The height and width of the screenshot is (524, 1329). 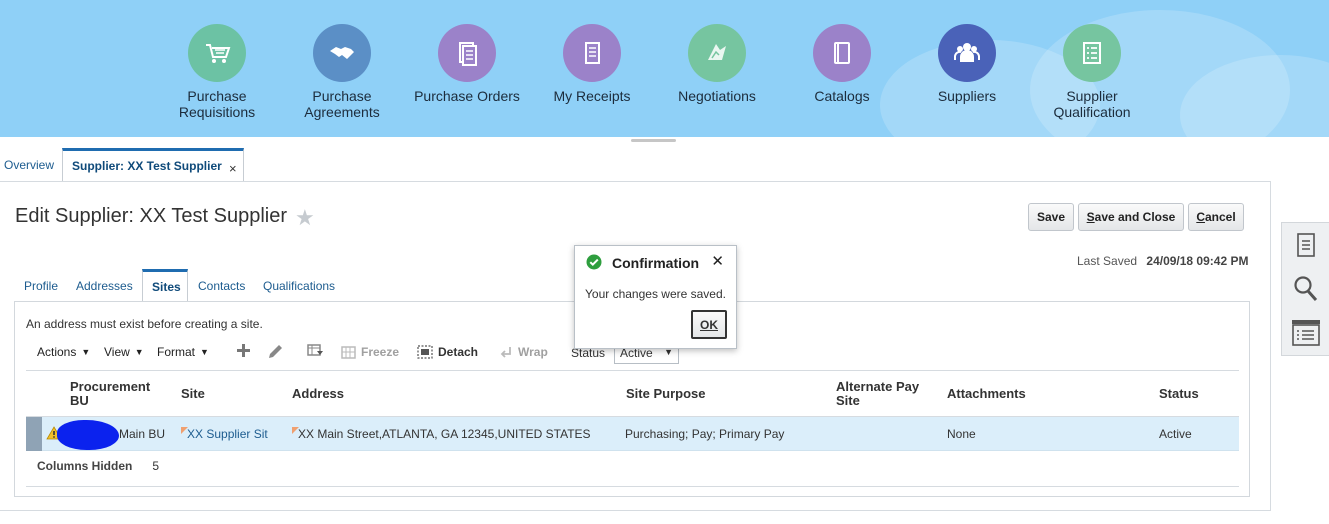 What do you see at coordinates (217, 53) in the screenshot?
I see `shopping-cart-icon` at bounding box center [217, 53].